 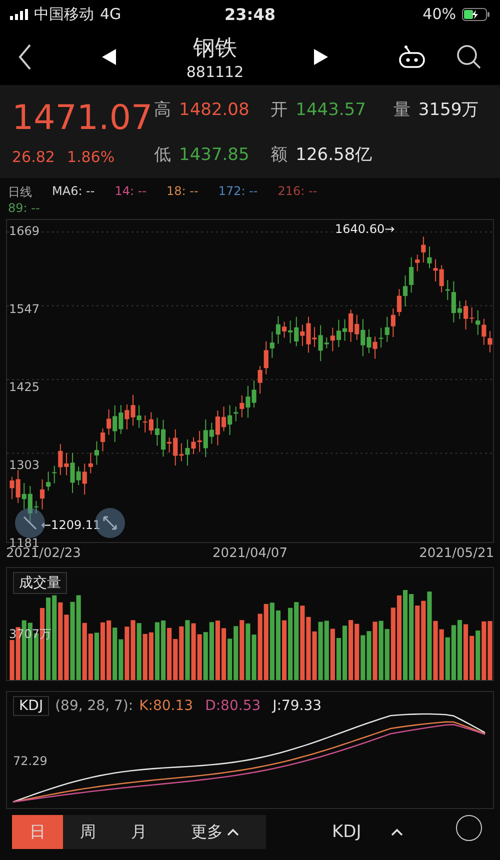 What do you see at coordinates (30, 761) in the screenshot?
I see `axis-label: 72.29` at bounding box center [30, 761].